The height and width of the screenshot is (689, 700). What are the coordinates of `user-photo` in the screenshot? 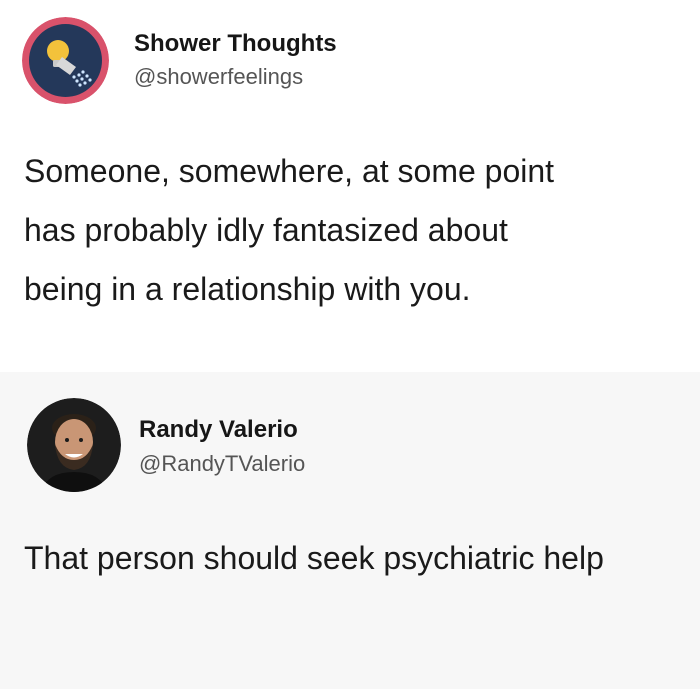 It's located at (74, 445).